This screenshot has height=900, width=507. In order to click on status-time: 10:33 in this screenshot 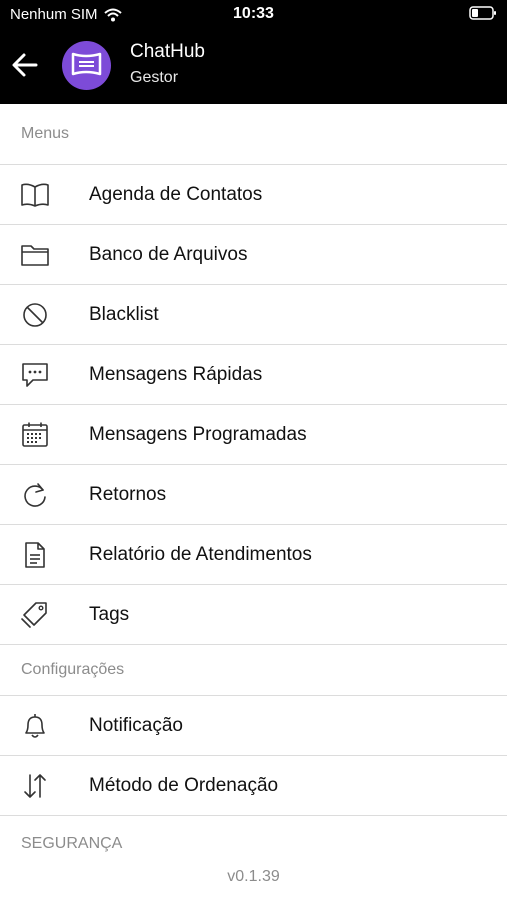, I will do `click(253, 13)`.